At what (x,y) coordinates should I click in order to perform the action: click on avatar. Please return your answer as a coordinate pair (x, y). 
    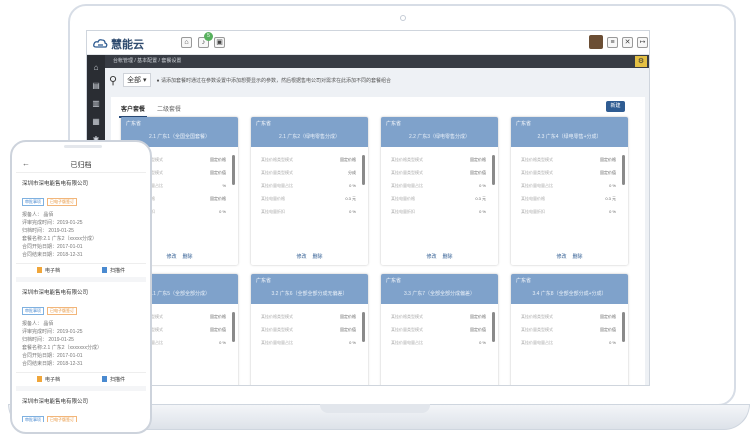
    Looking at the image, I should click on (596, 42).